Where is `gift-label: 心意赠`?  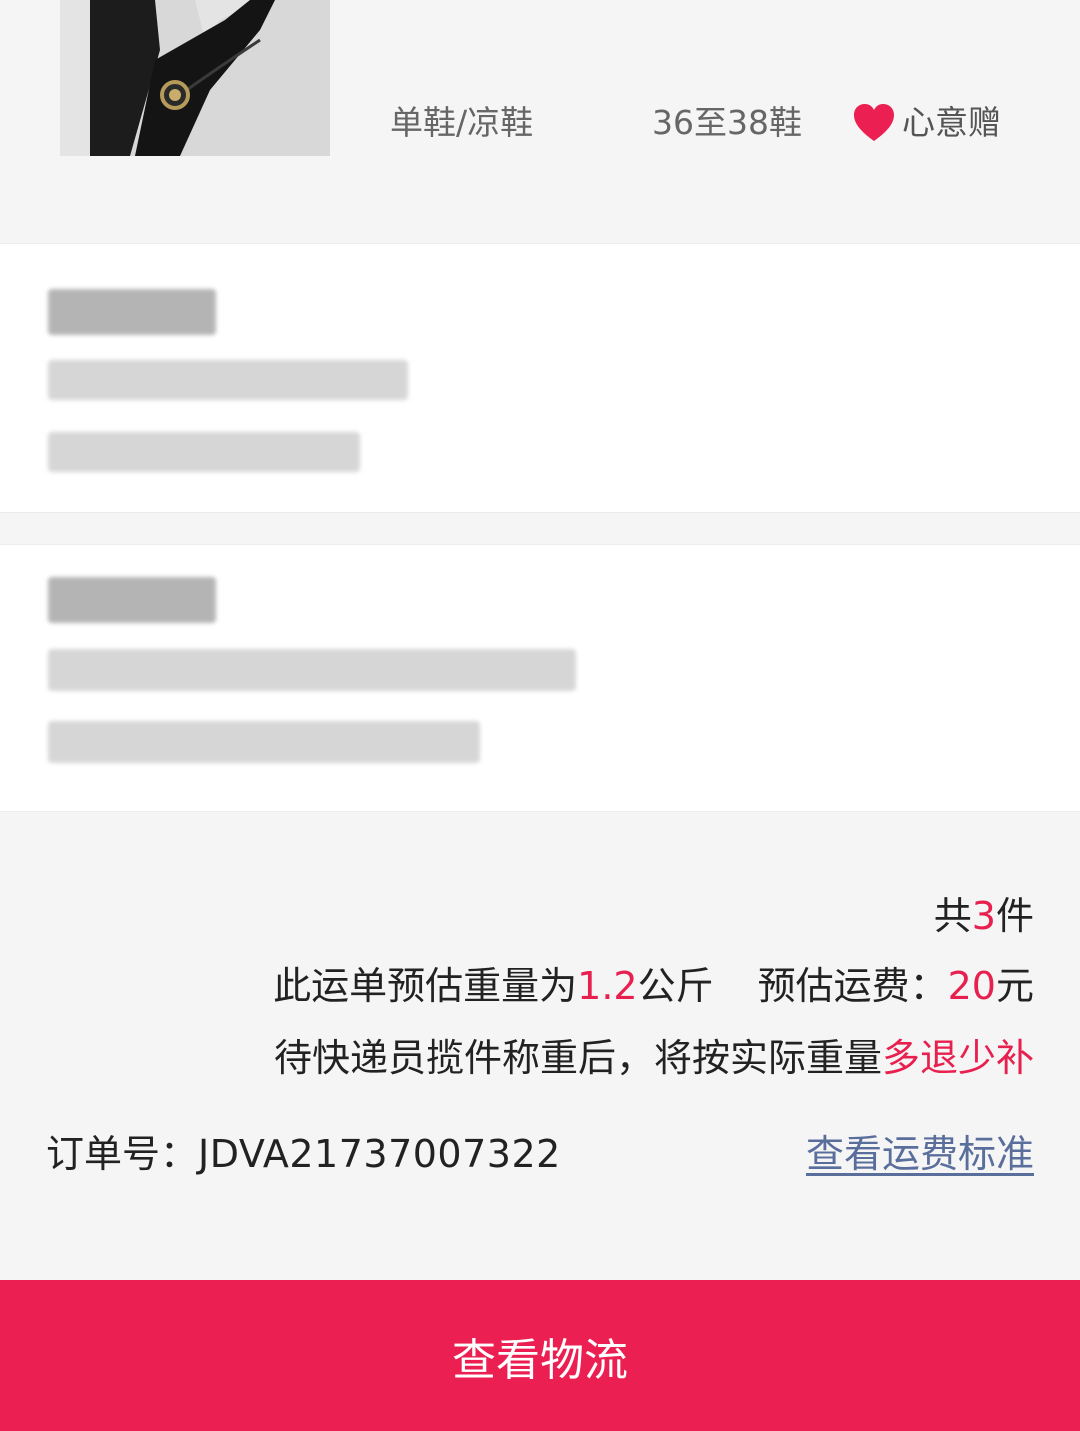
gift-label: 心意赠 is located at coordinates (951, 122).